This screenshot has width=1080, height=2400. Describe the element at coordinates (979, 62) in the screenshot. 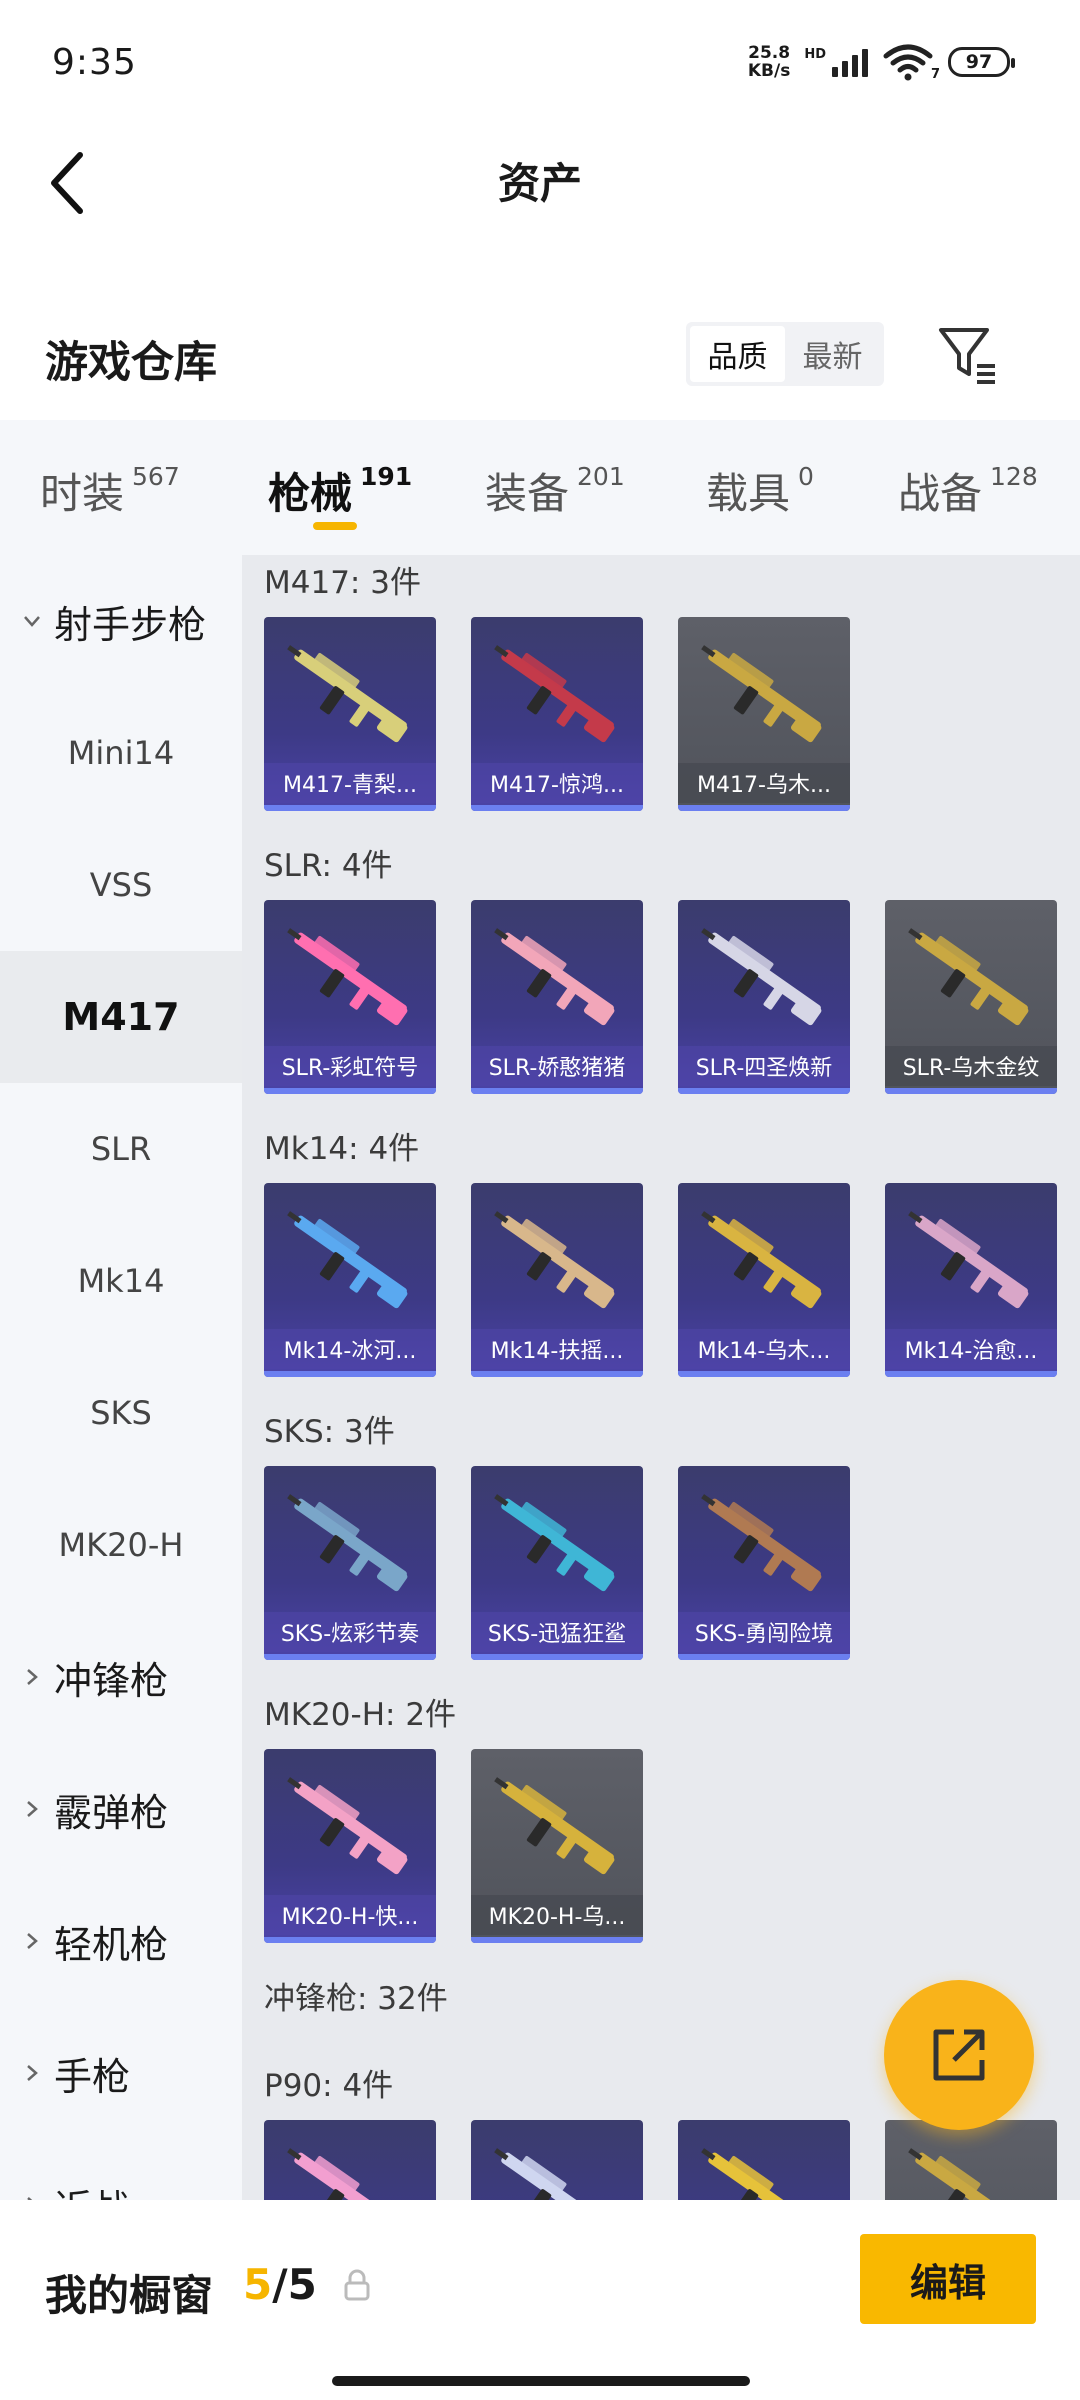

I see `battery-level: 97` at that location.